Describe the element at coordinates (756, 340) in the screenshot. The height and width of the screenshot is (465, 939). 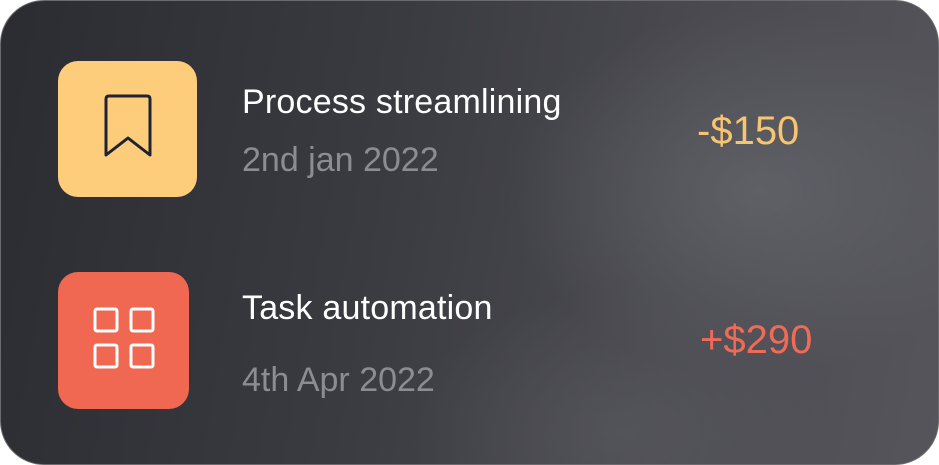
I see `transaction-amount: +$290` at that location.